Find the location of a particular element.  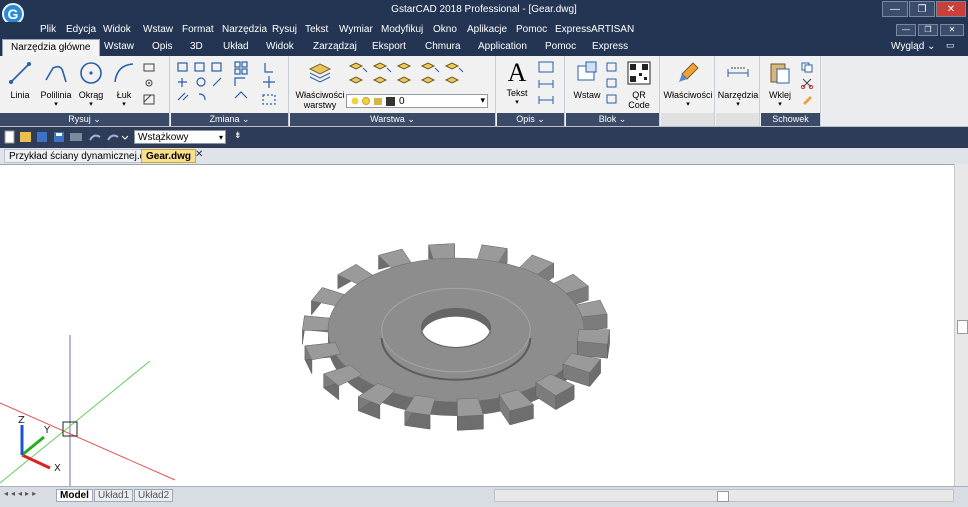

properties-label: Właściwości is located at coordinates (688, 95).